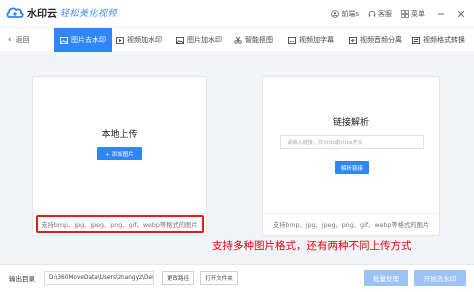  Describe the element at coordinates (144, 40) in the screenshot. I see `tab-label: 视频加水印` at that location.